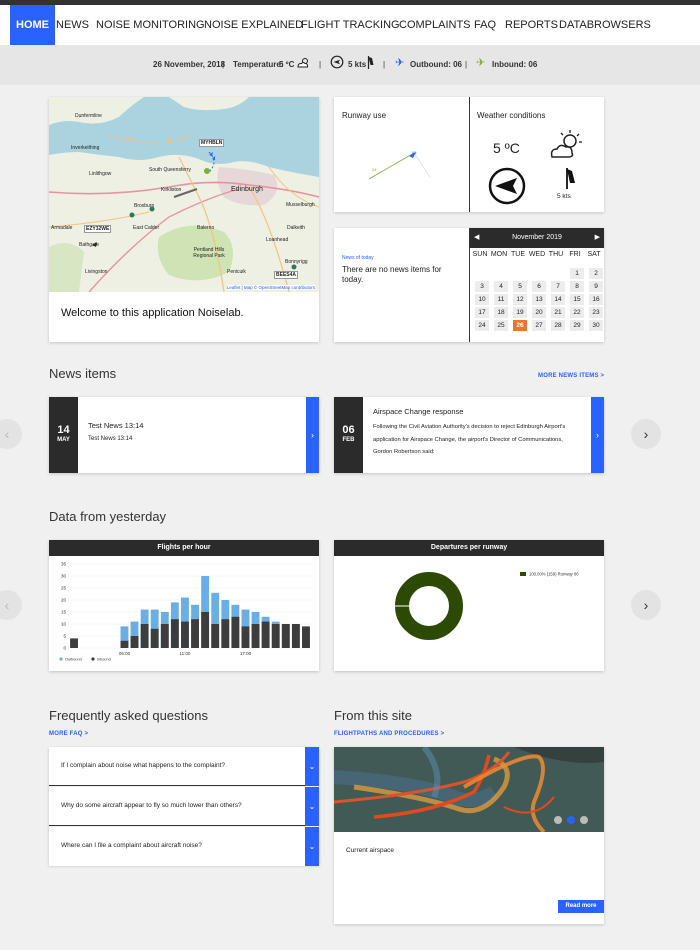  Describe the element at coordinates (577, 312) in the screenshot. I see `calendar-day: 22` at that location.